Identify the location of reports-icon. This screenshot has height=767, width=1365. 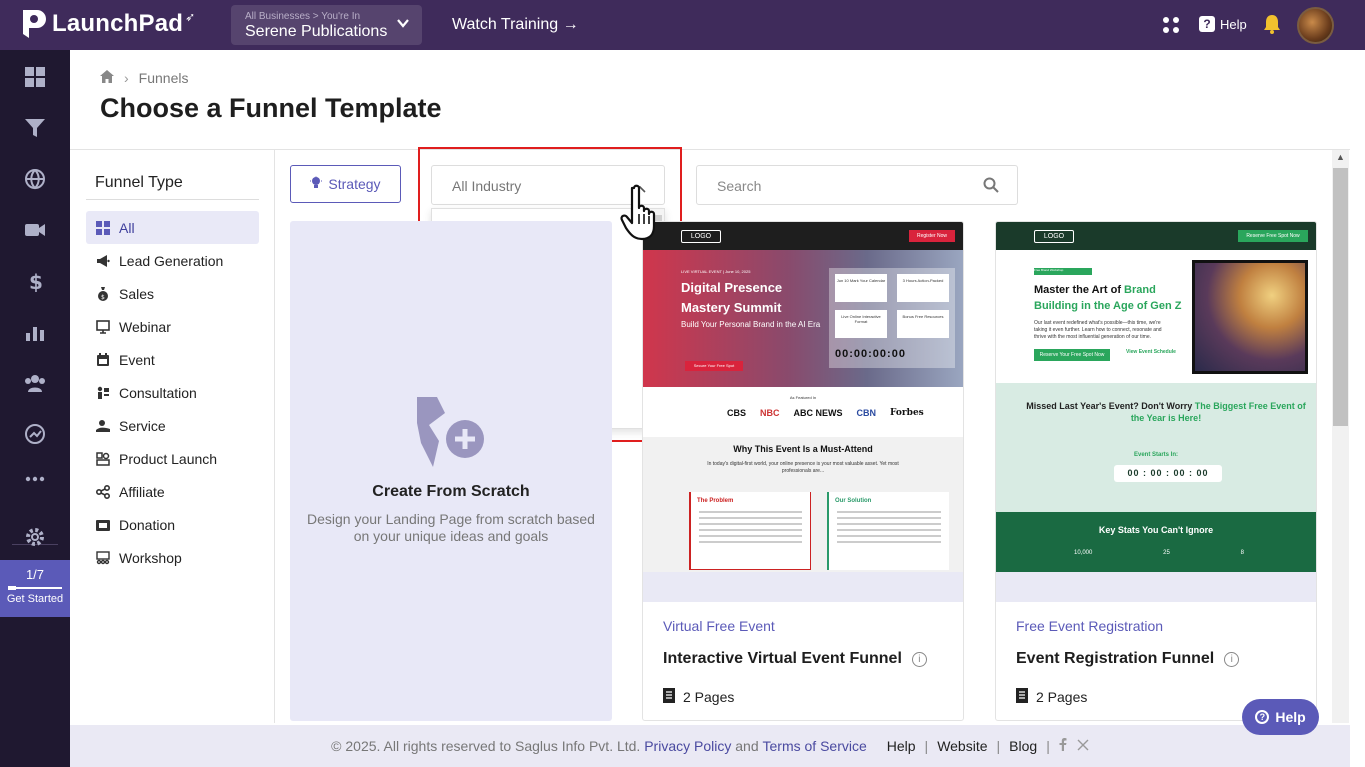
(35, 434).